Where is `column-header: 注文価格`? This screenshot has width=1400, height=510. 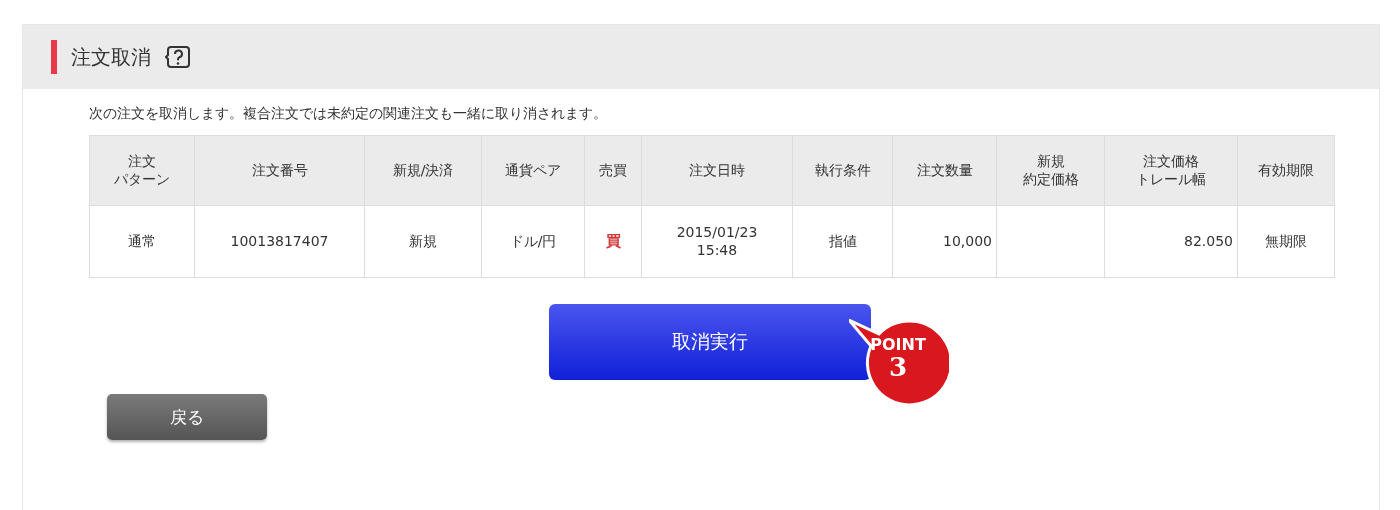
column-header: 注文価格 is located at coordinates (1171, 162).